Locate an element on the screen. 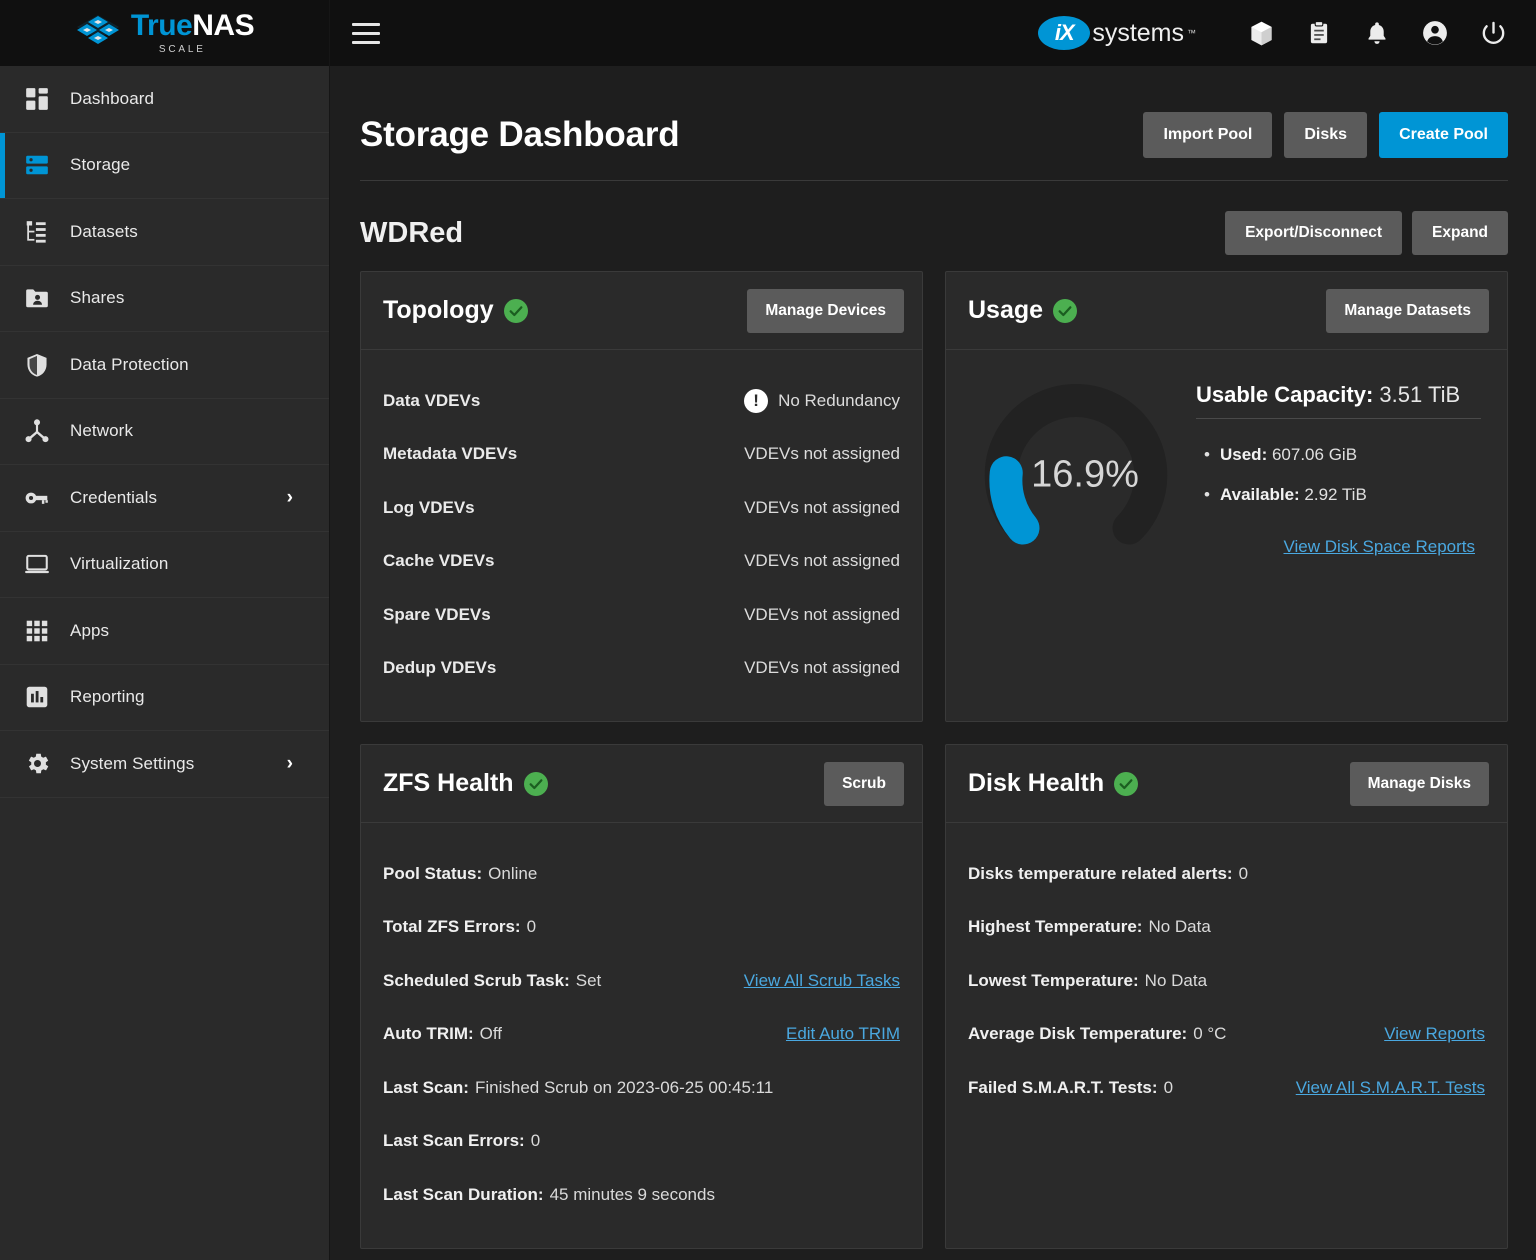 The image size is (1536, 1260). sidebar-item-label: Storage is located at coordinates (100, 165).